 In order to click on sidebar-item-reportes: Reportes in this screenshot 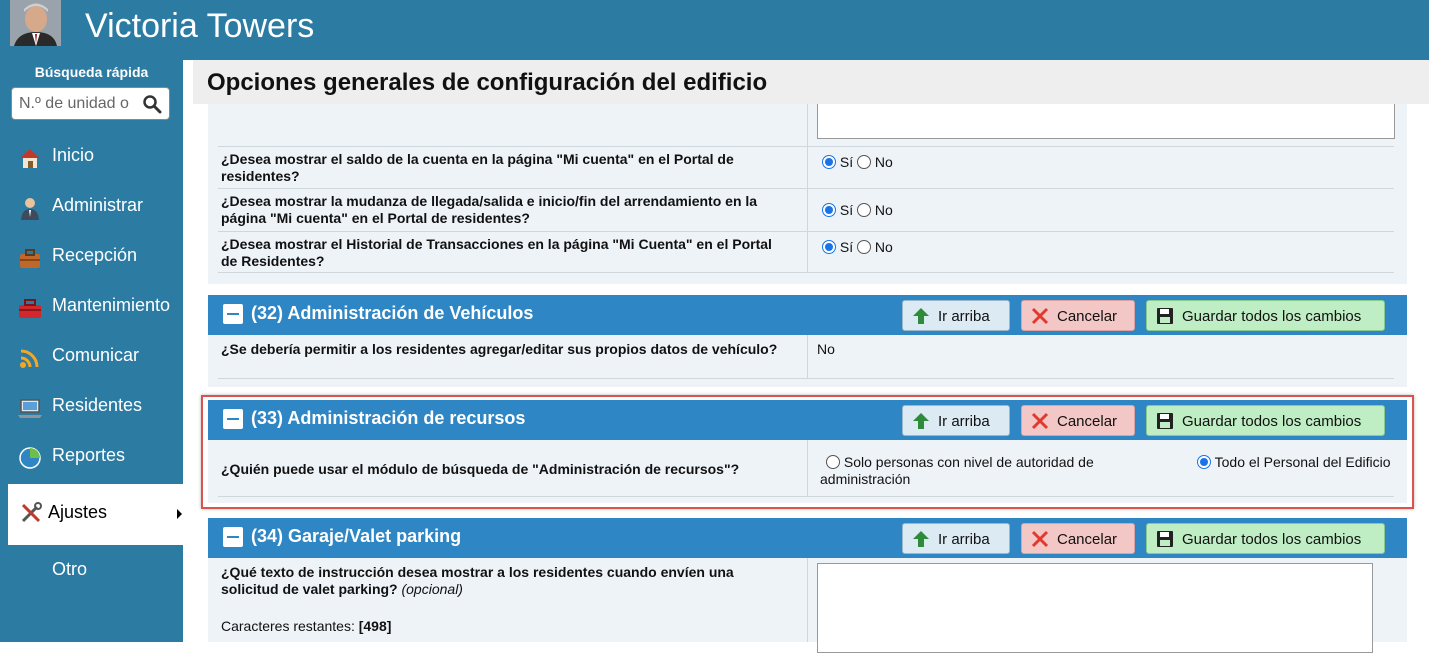, I will do `click(91, 457)`.